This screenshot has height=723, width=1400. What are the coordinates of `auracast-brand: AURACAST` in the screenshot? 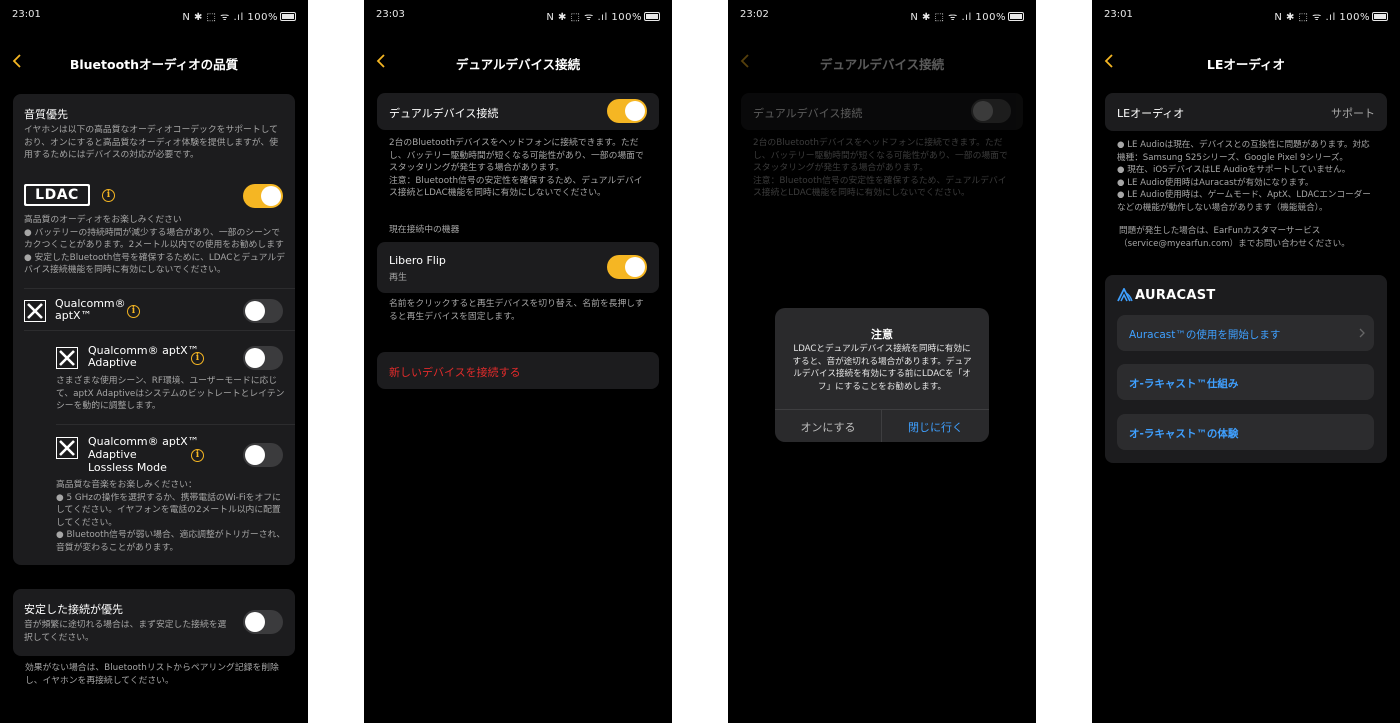 It's located at (1175, 295).